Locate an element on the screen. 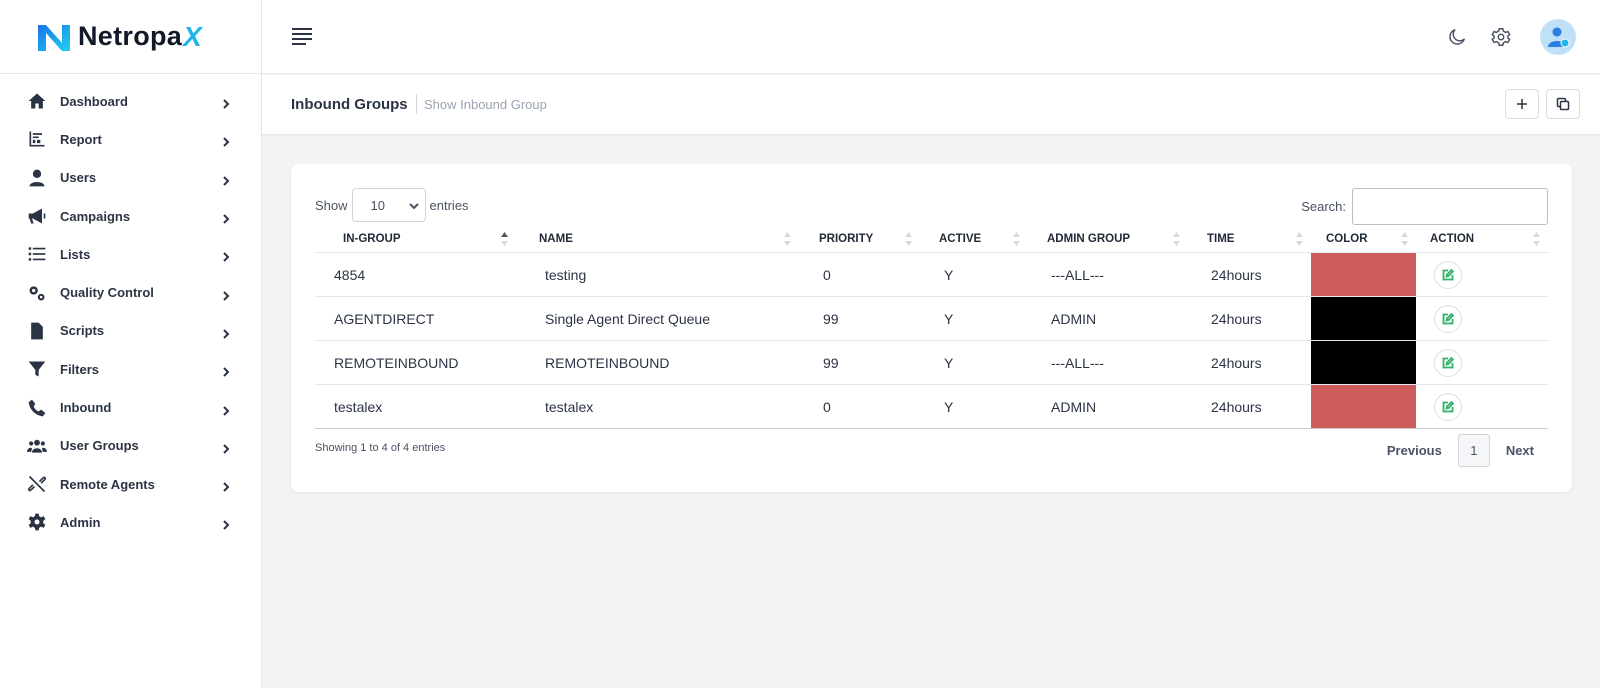 This screenshot has width=1600, height=688. brand-name: Netropa is located at coordinates (130, 36).